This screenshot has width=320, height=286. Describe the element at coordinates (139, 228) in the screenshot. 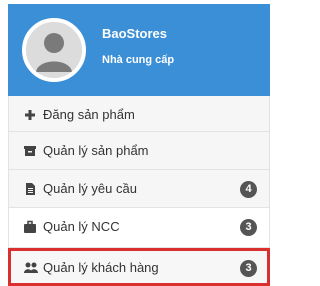

I see `menu-item-manage-suppliers: Quản lý NCC 3` at that location.